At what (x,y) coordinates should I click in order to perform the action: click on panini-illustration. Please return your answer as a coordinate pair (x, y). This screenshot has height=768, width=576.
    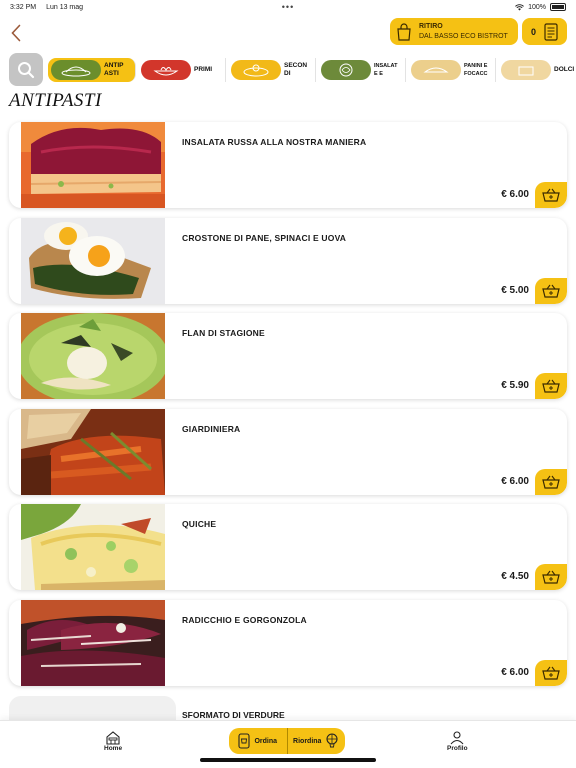
    Looking at the image, I should click on (436, 69).